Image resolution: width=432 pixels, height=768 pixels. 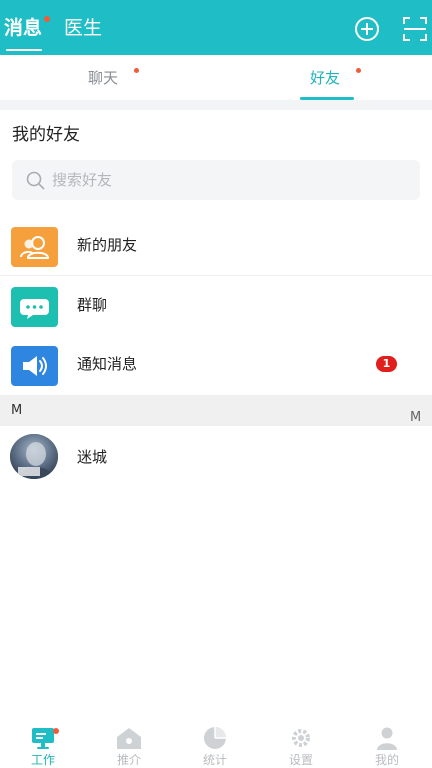 What do you see at coordinates (216, 105) in the screenshot?
I see `section-separator` at bounding box center [216, 105].